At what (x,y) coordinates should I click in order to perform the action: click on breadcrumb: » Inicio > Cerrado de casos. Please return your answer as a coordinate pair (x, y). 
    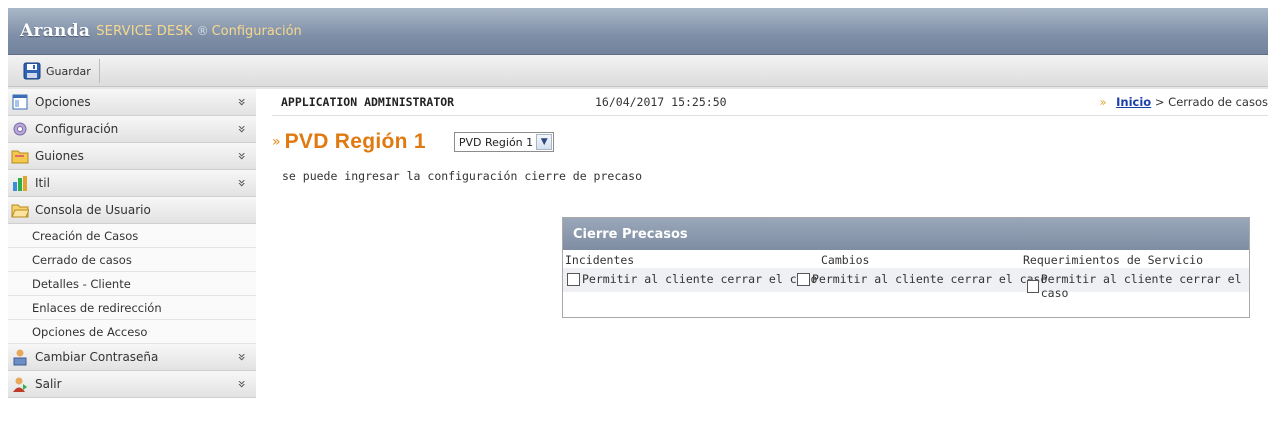
    Looking at the image, I should click on (1183, 102).